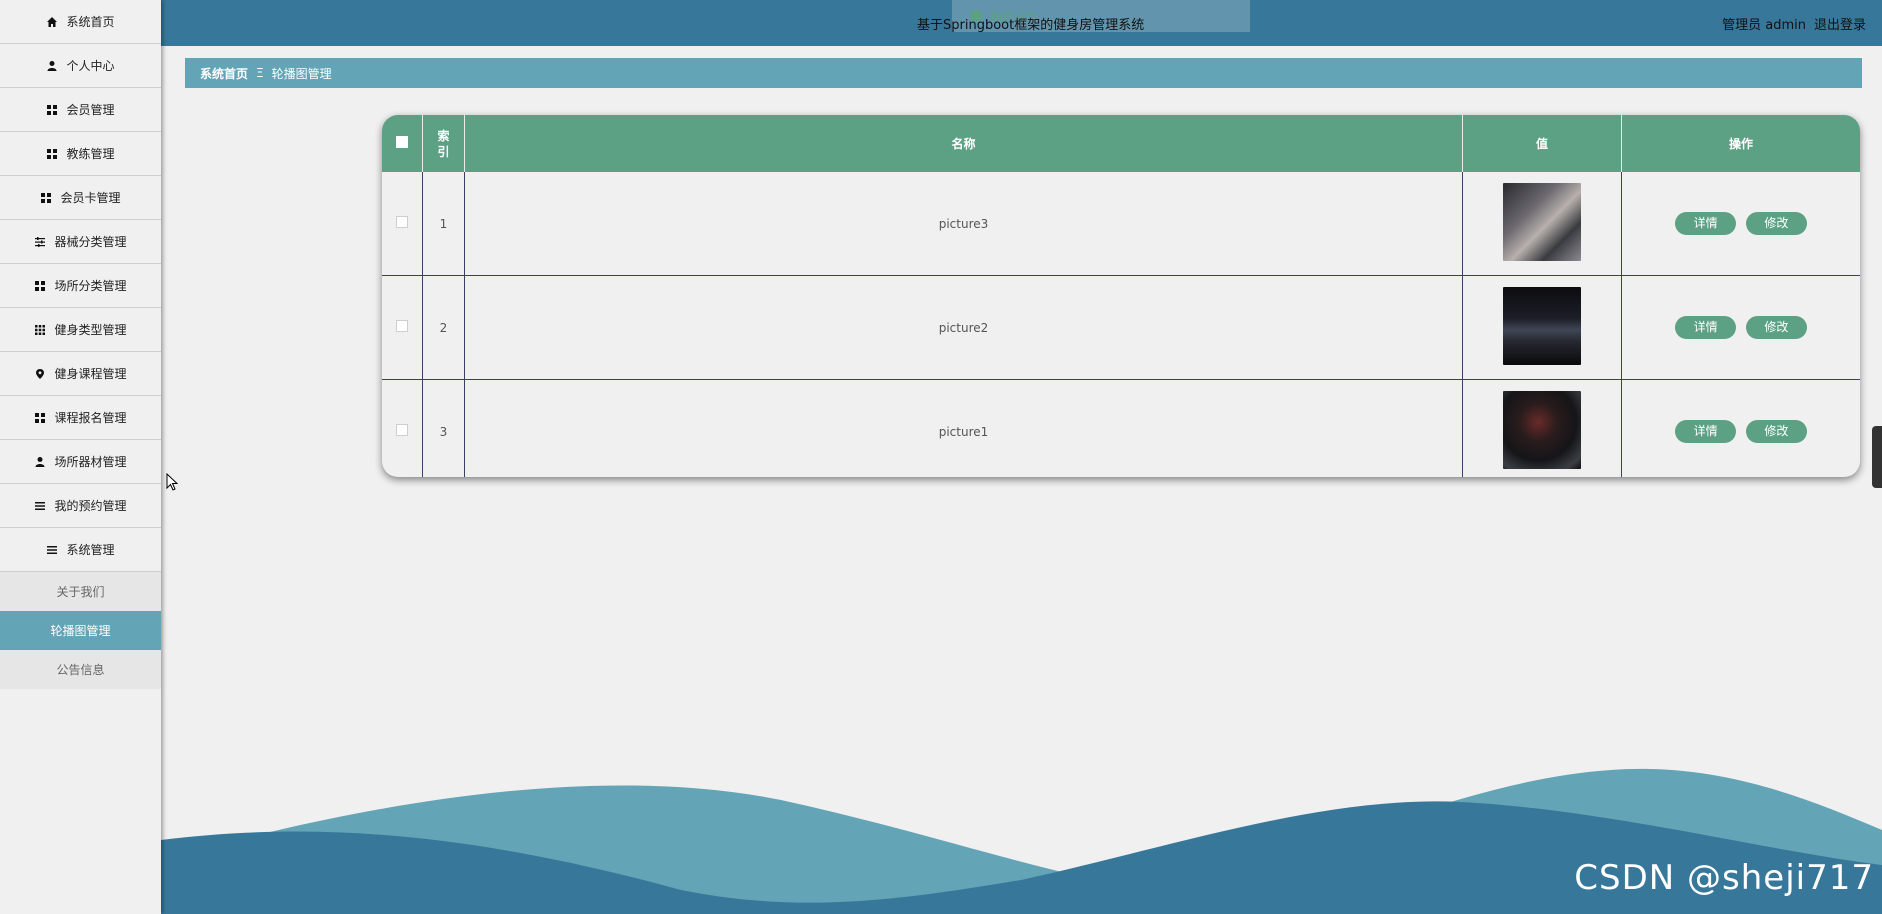 The height and width of the screenshot is (914, 1882). What do you see at coordinates (90, 550) in the screenshot?
I see `sidebar-item-label: 系统管理` at bounding box center [90, 550].